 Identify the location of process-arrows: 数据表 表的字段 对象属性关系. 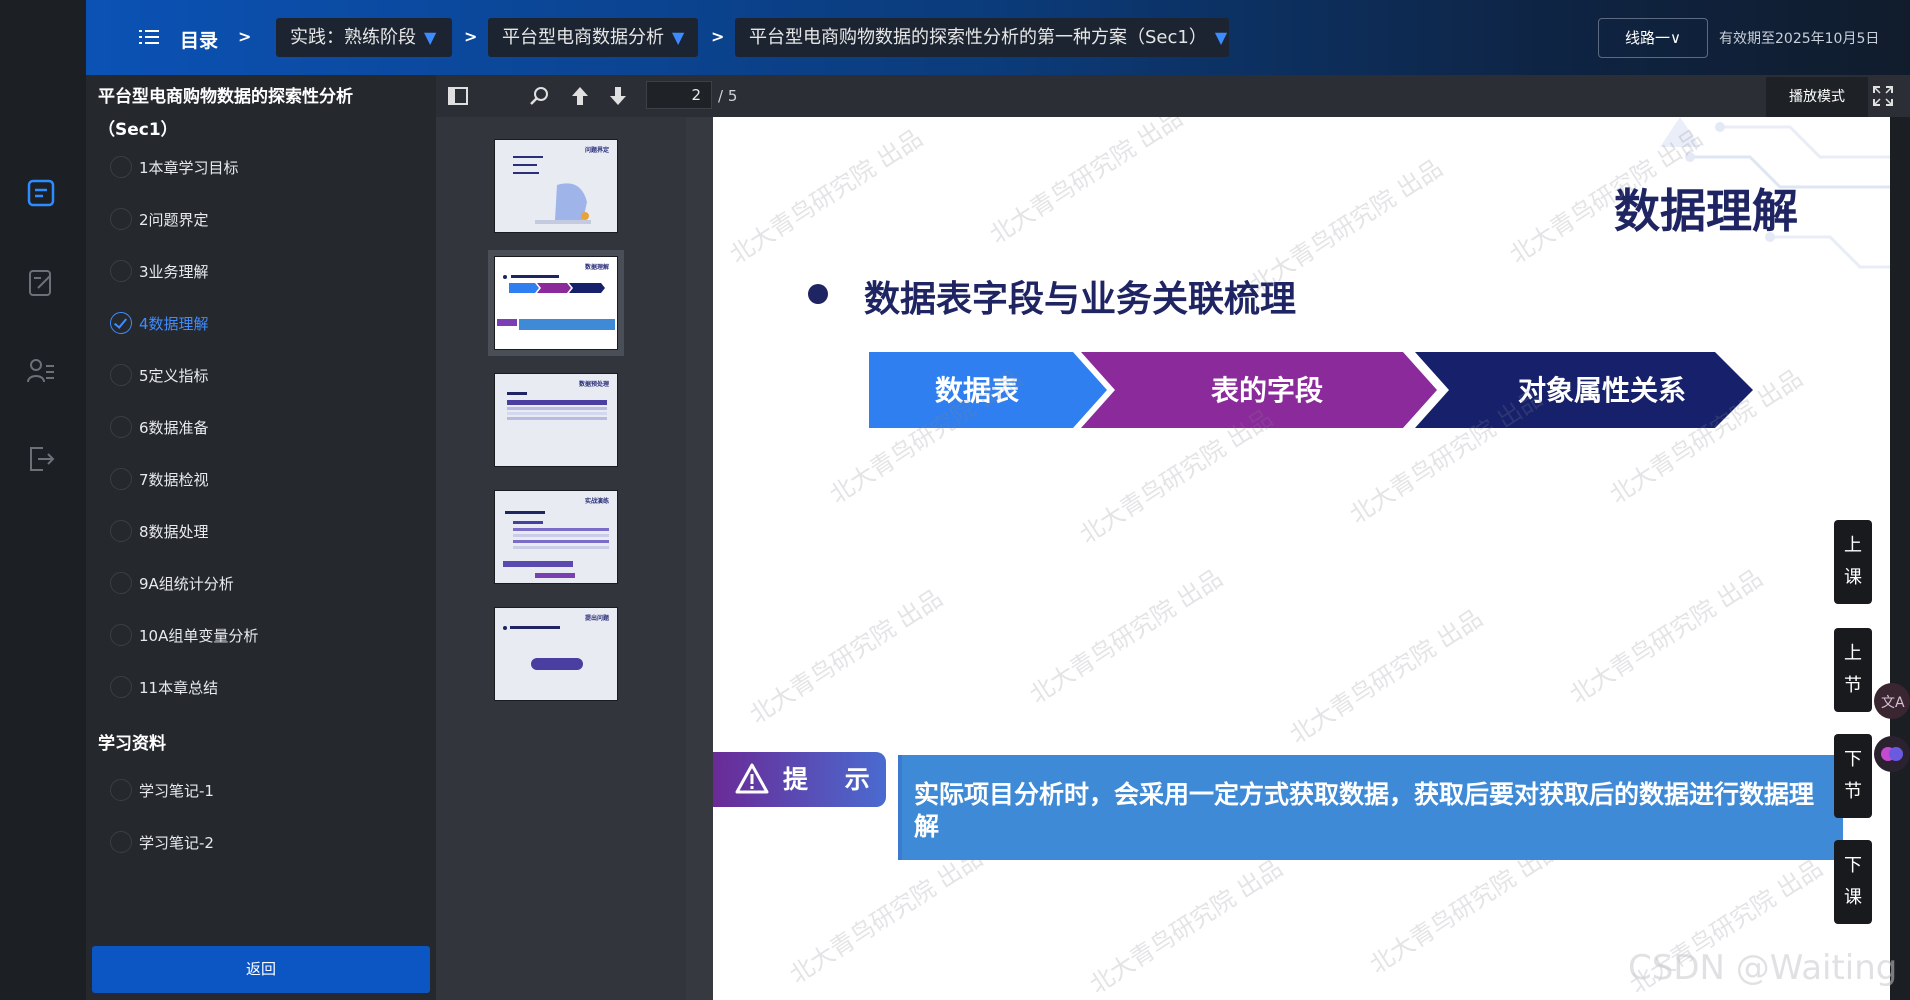
(1310, 390).